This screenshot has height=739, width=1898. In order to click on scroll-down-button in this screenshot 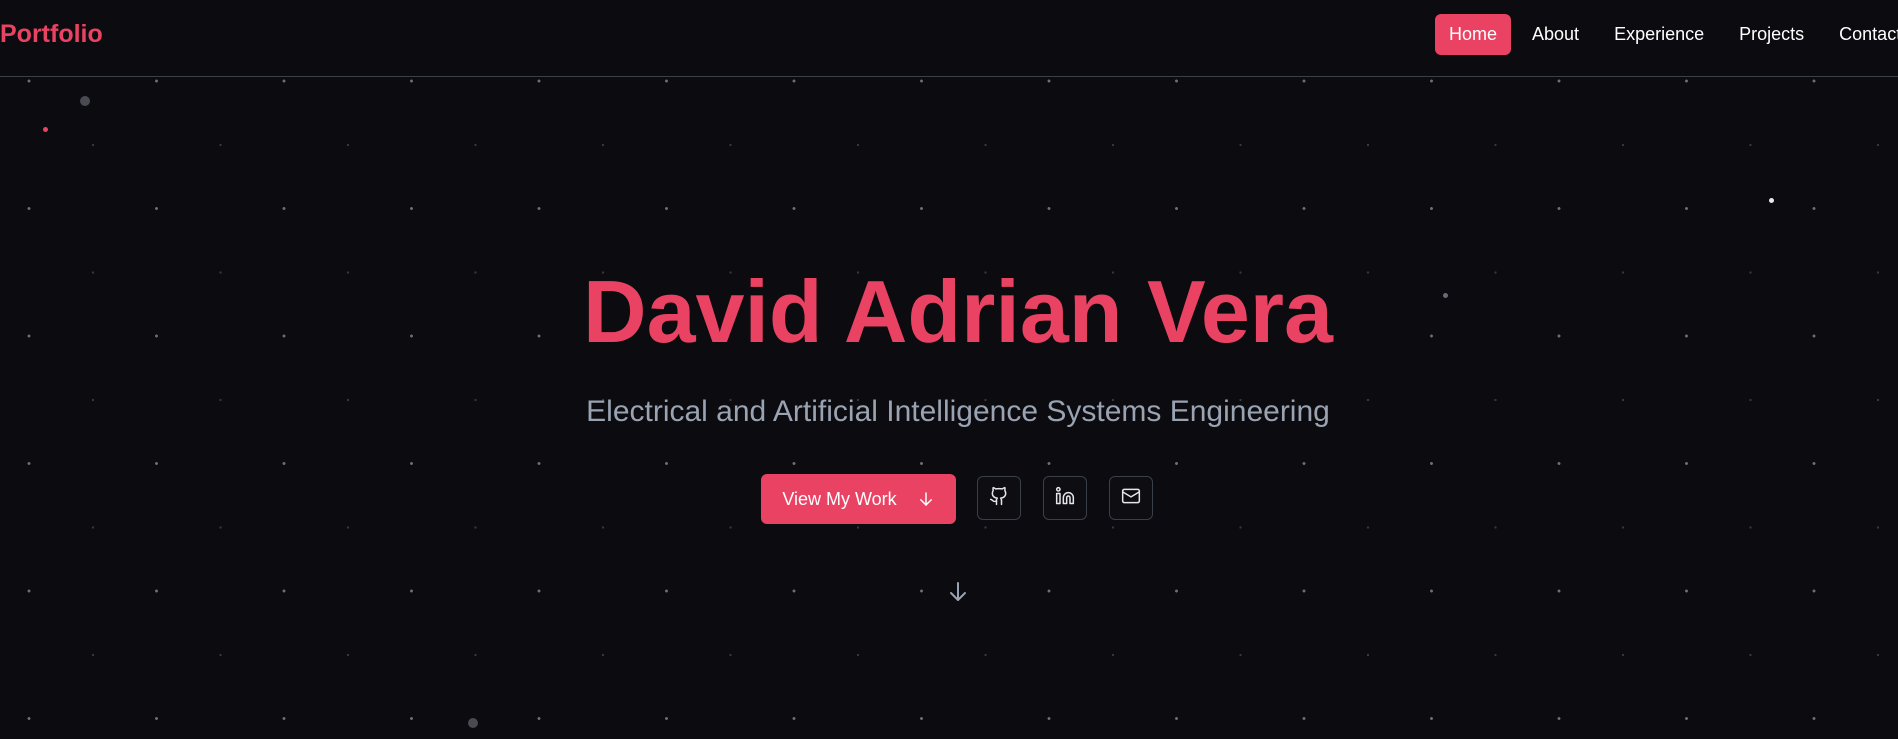, I will do `click(958, 594)`.